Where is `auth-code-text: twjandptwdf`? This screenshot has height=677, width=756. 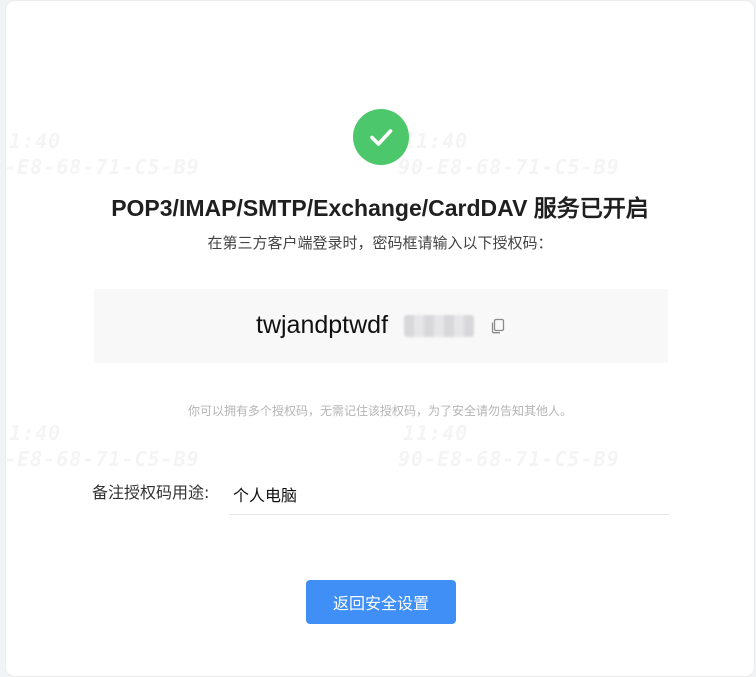 auth-code-text: twjandptwdf is located at coordinates (322, 325).